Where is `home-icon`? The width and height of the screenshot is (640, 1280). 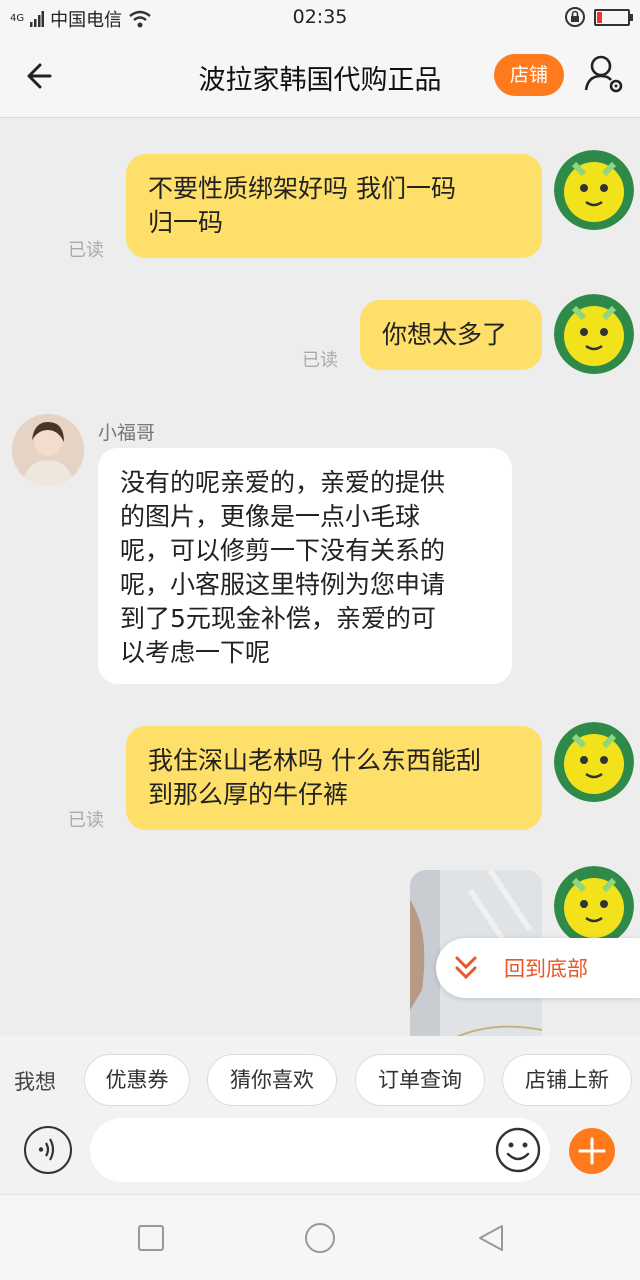
home-icon is located at coordinates (320, 1238).